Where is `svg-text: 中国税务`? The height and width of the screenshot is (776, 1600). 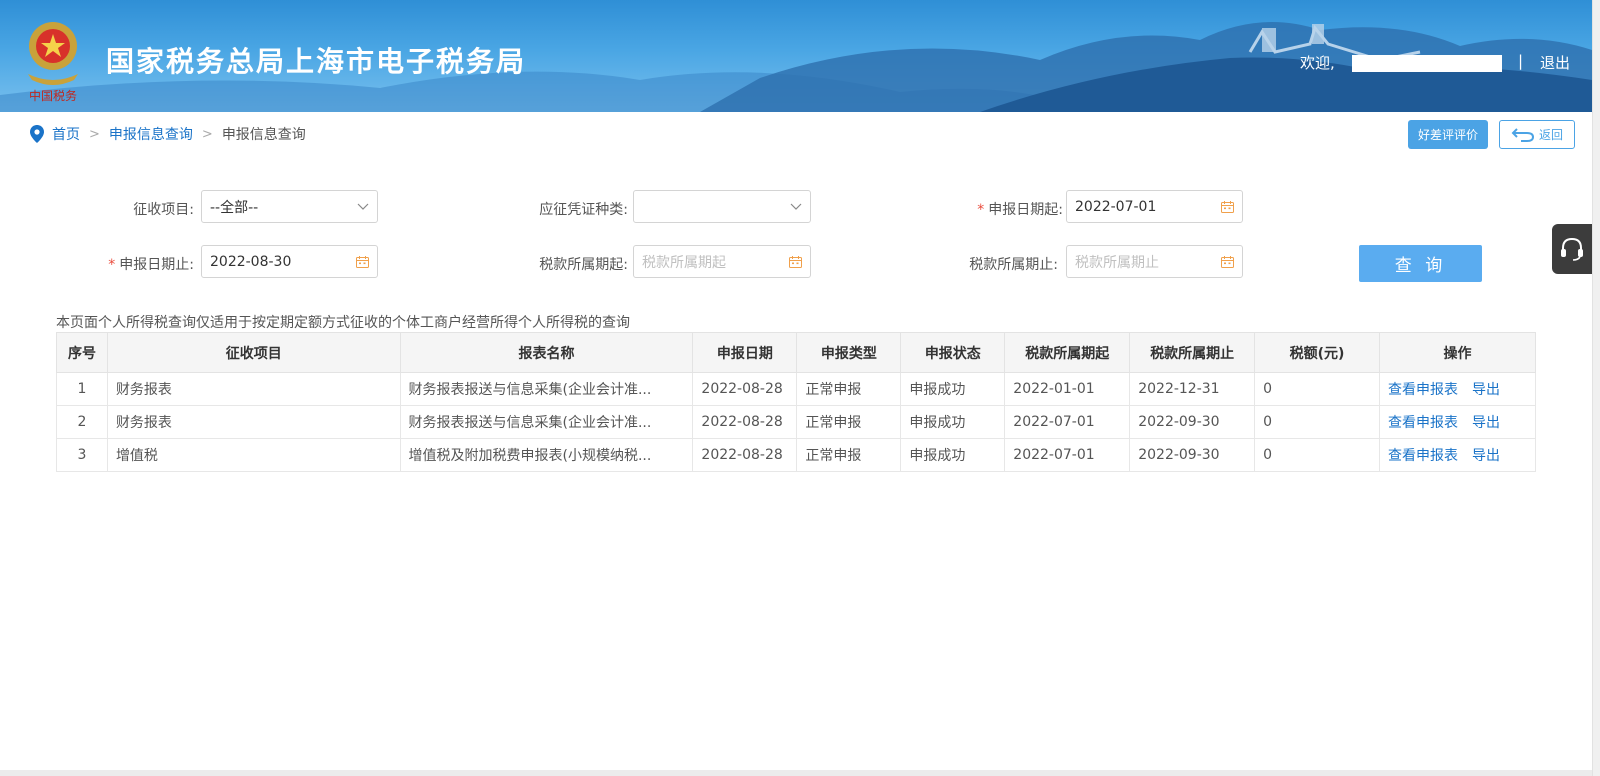
svg-text: 中国税务 is located at coordinates (53, 95).